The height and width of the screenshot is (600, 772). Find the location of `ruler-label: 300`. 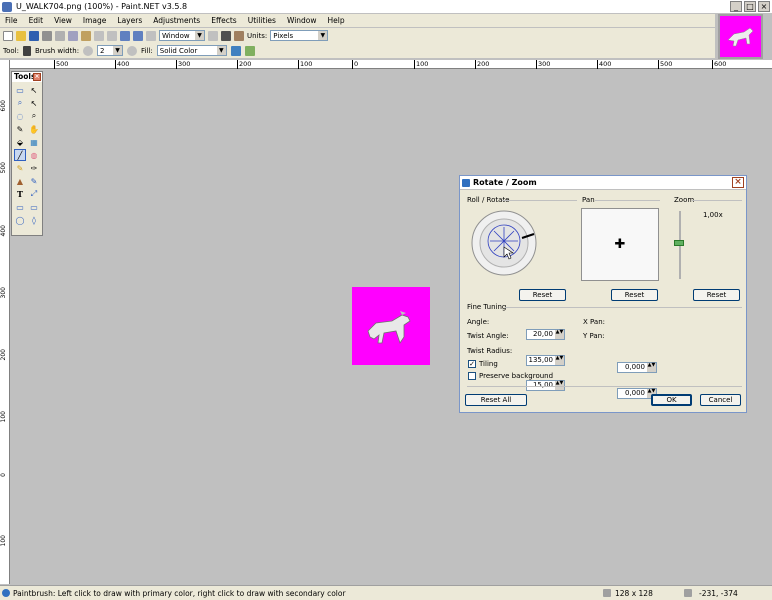

ruler-label: 300 is located at coordinates (183, 64).